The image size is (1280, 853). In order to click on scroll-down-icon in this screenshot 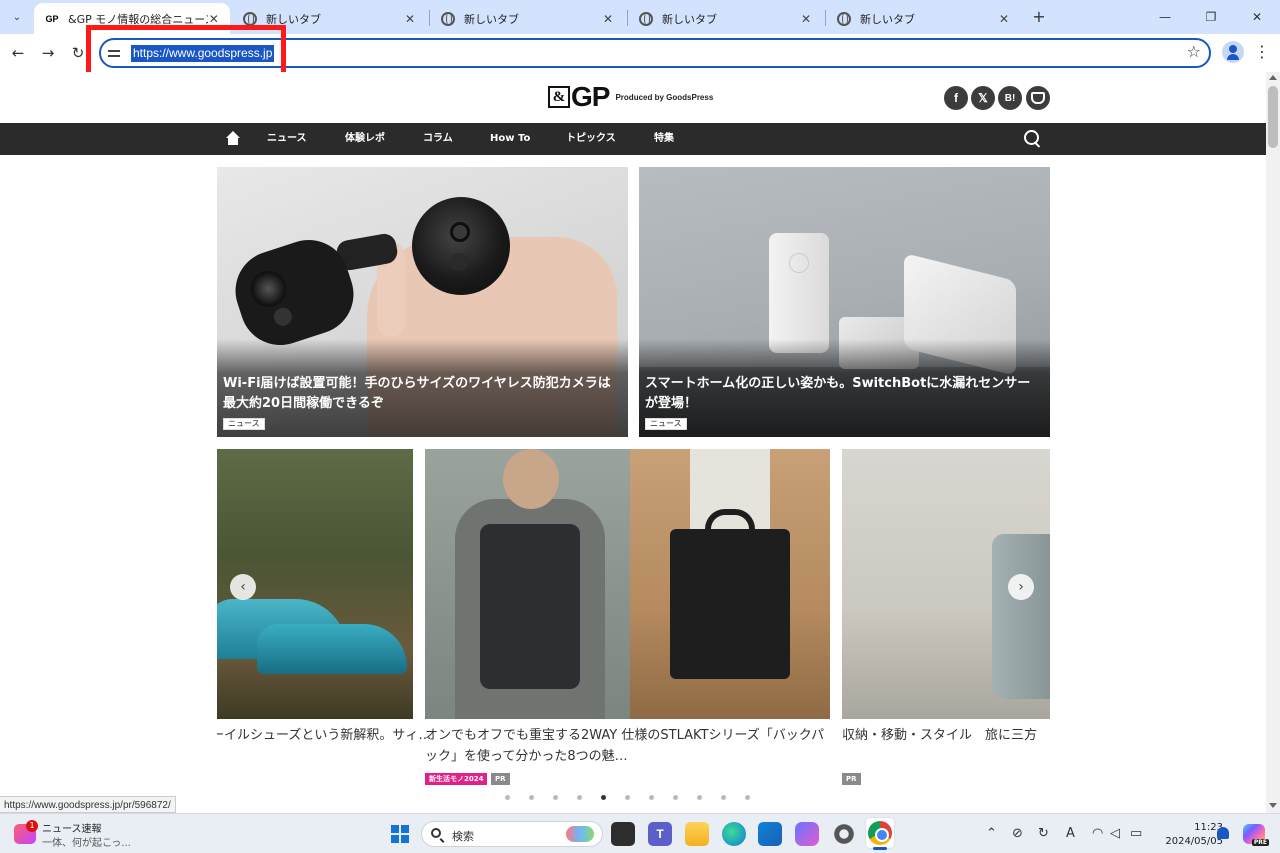, I will do `click(1273, 805)`.